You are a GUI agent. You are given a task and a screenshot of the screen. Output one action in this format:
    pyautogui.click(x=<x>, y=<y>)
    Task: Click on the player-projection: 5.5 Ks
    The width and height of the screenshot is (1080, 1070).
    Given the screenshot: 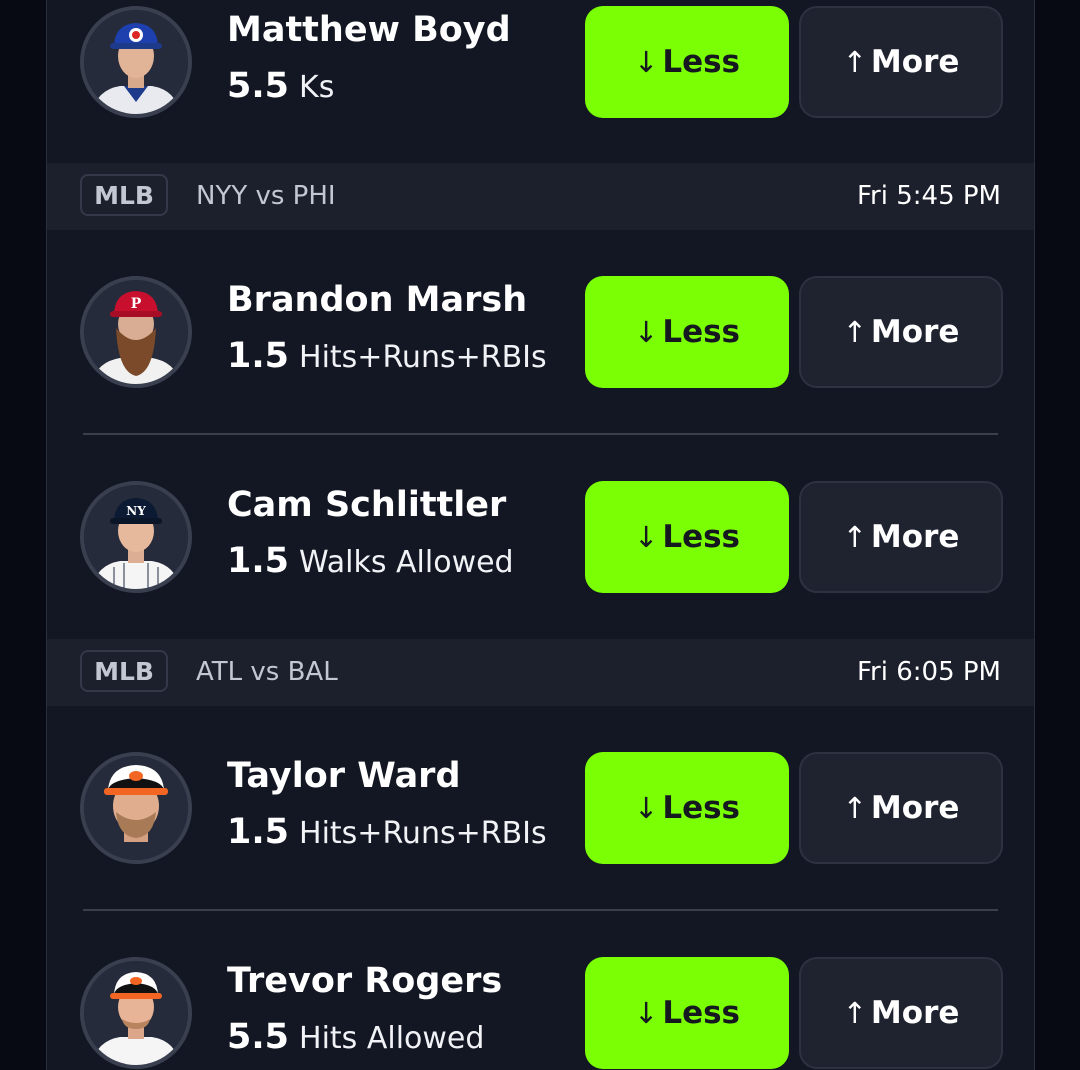 What is the action you would take?
    pyautogui.click(x=280, y=86)
    